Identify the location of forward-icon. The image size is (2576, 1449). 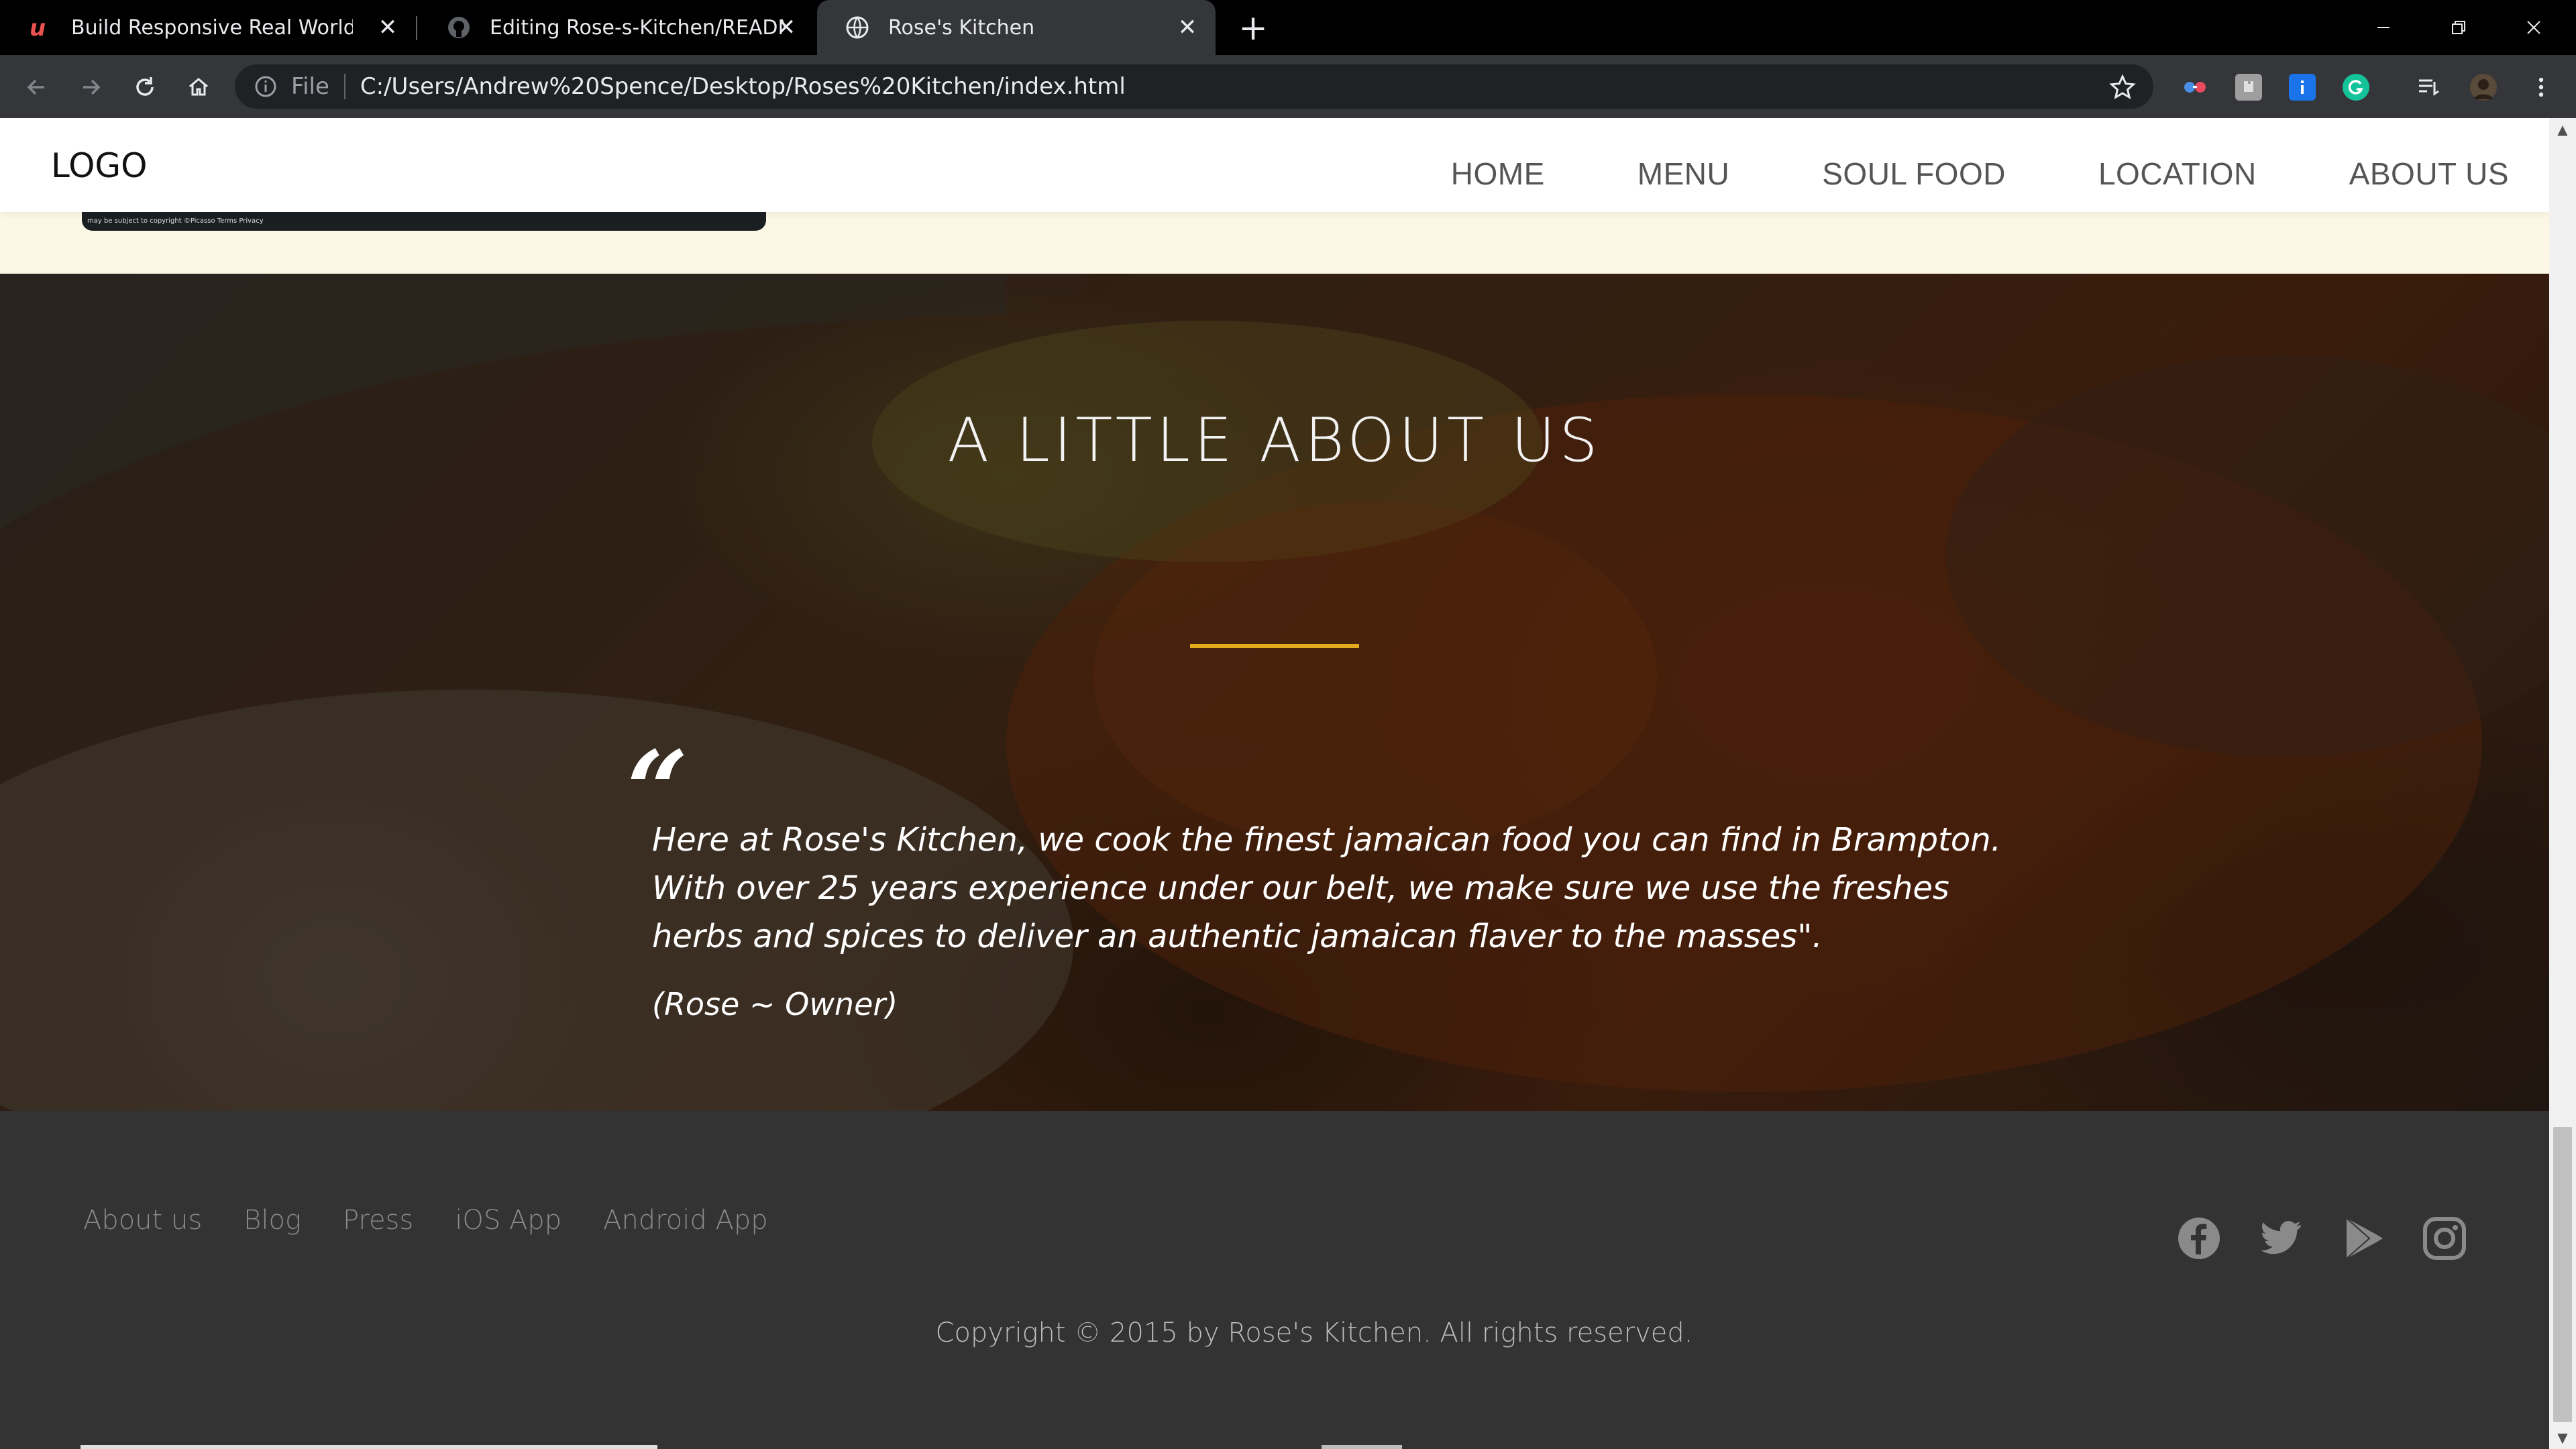
(91, 87).